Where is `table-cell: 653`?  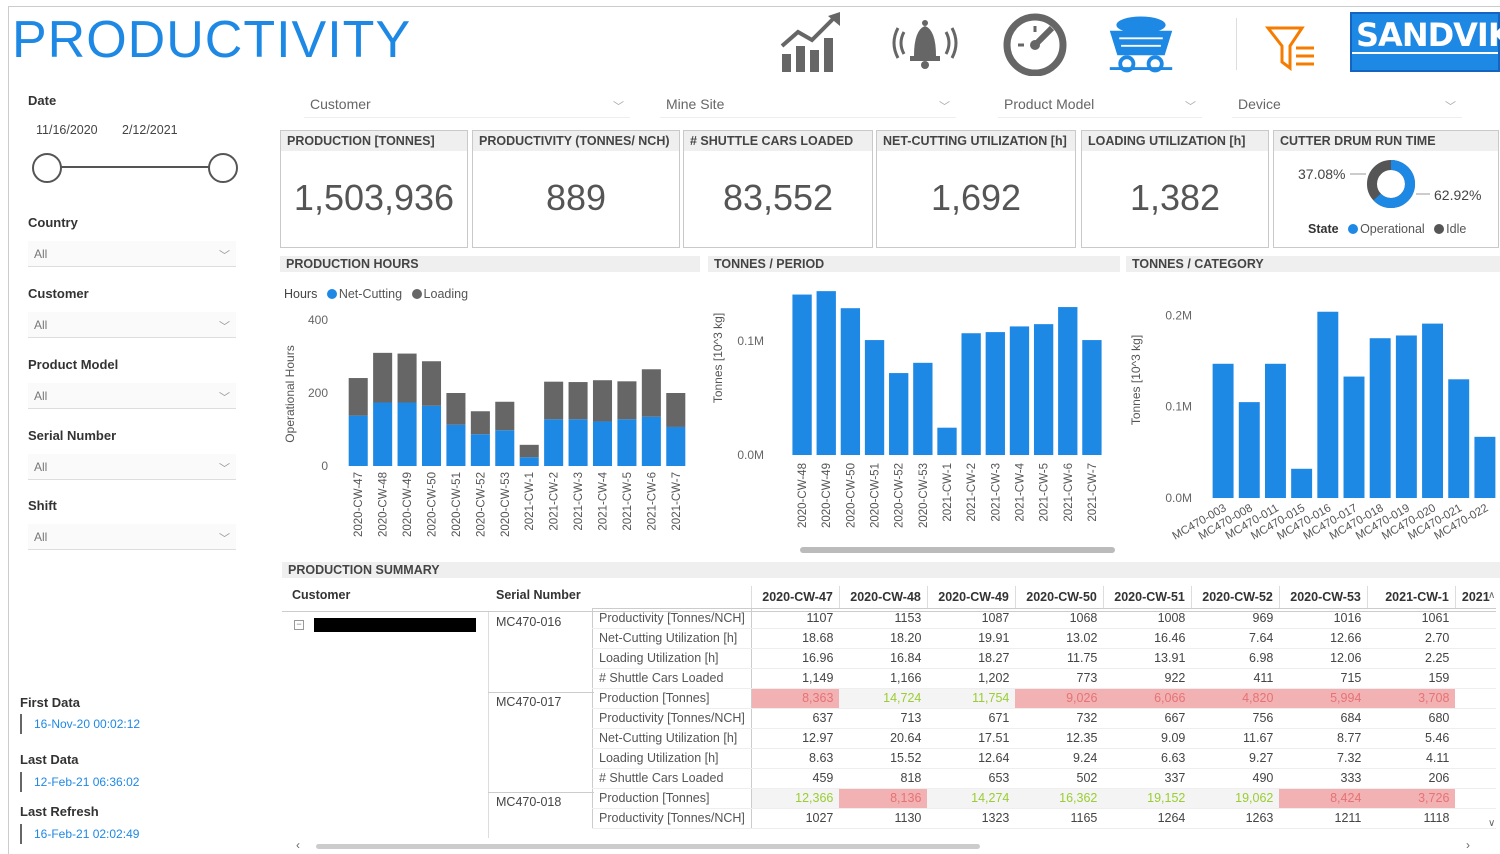
table-cell: 653 is located at coordinates (971, 778).